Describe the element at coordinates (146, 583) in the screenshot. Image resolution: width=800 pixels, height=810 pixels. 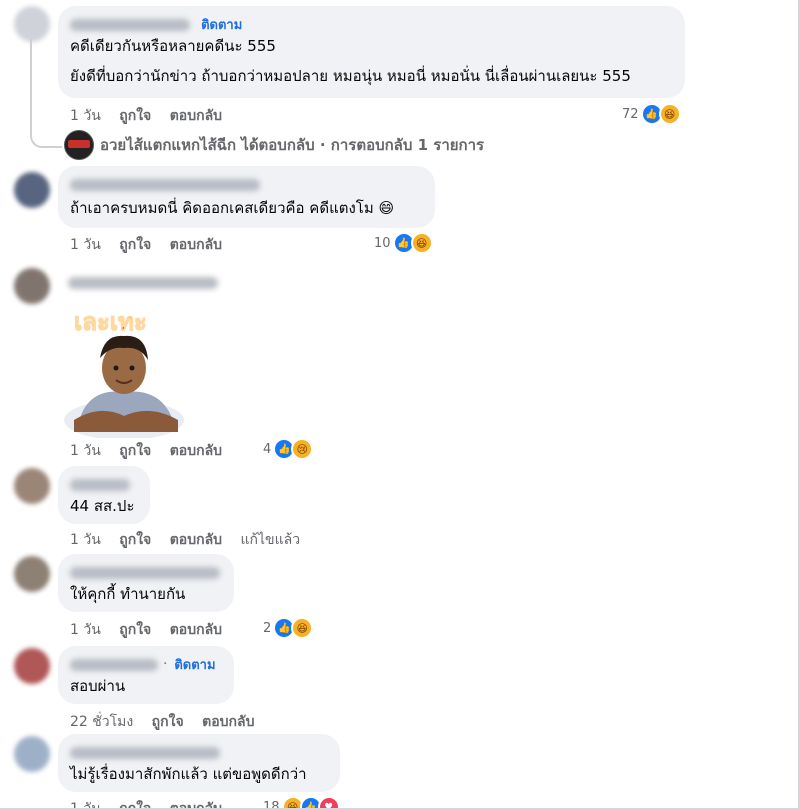
I see `comment-bubble: ให้คุกกี้ ทำนายกัน` at that location.